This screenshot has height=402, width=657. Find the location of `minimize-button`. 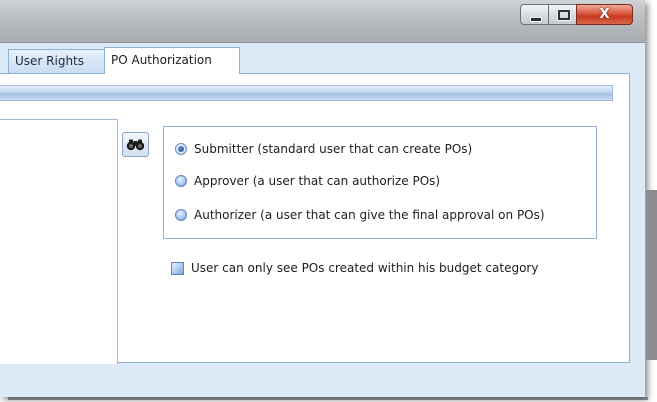

minimize-button is located at coordinates (534, 14).